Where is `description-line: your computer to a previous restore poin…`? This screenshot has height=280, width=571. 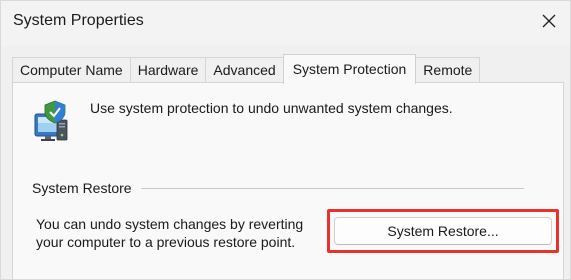
description-line: your computer to a previous restore poin… is located at coordinates (166, 242).